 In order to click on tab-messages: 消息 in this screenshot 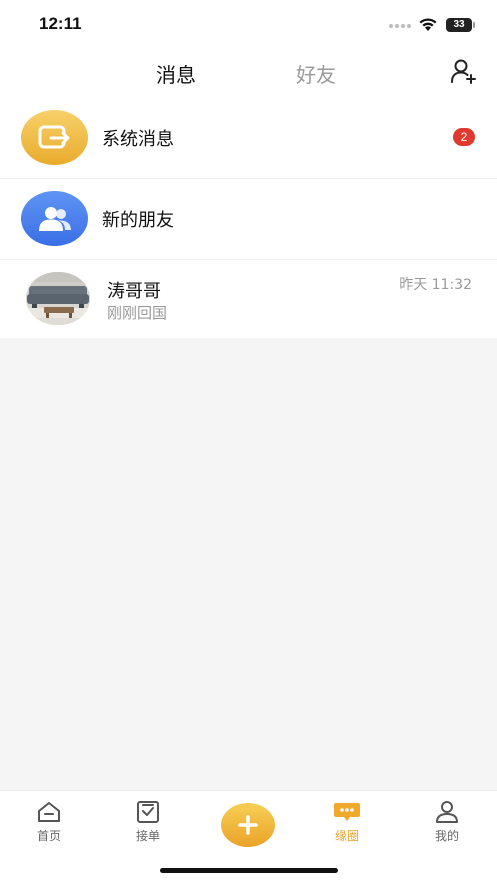, I will do `click(176, 73)`.